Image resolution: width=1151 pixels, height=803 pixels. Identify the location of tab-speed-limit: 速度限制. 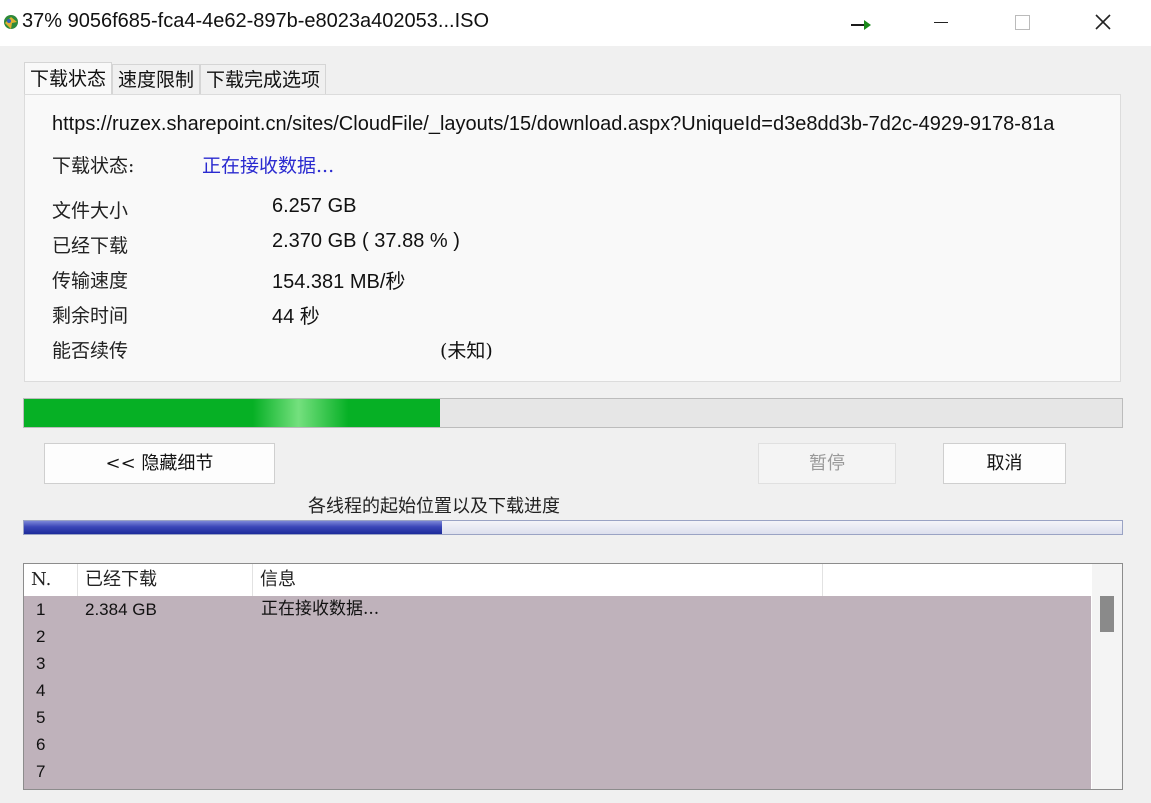
(156, 80).